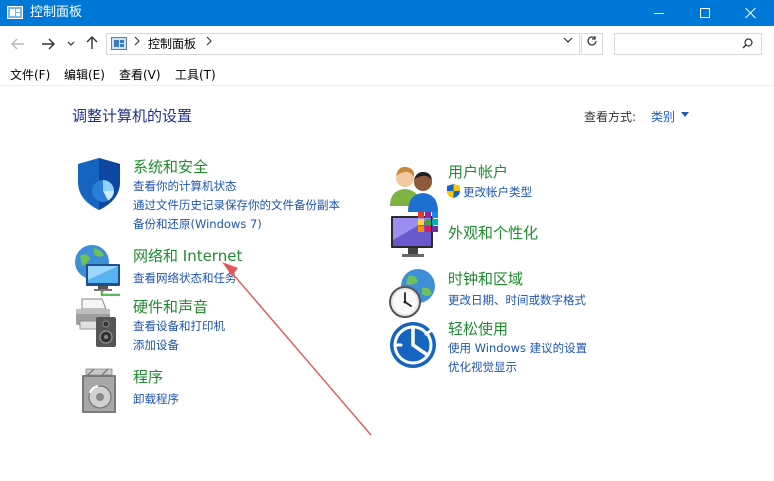  Describe the element at coordinates (170, 307) in the screenshot. I see `category-hardware-sound-title: 硬件和声音` at that location.